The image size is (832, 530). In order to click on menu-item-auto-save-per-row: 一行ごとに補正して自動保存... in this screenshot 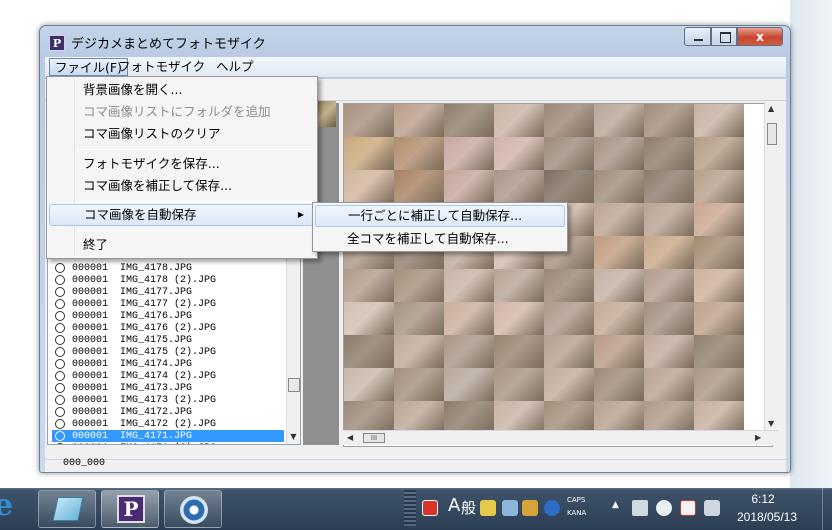, I will do `click(440, 216)`.